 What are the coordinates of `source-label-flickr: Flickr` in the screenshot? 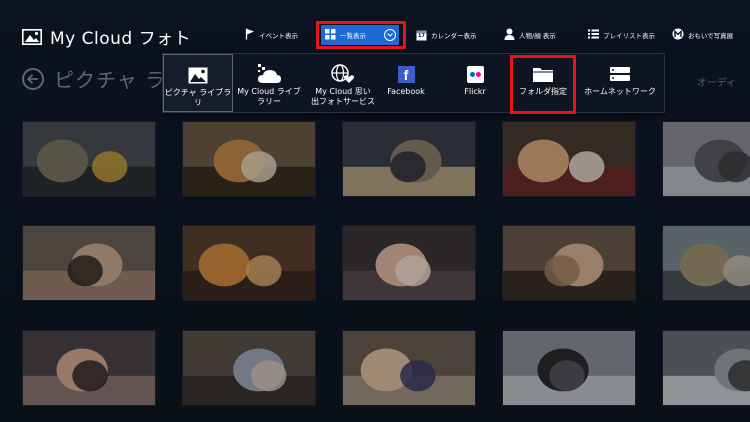 It's located at (475, 91).